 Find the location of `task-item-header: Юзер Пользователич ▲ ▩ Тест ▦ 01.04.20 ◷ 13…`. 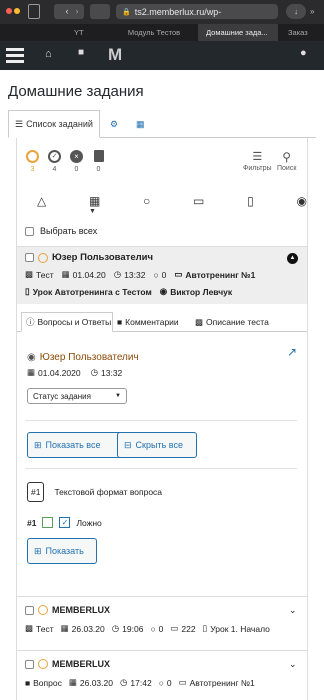

task-item-header: Юзер Пользователич ▲ ▩ Тест ▦ 01.04.20 ◷ 13… is located at coordinates (162, 275).